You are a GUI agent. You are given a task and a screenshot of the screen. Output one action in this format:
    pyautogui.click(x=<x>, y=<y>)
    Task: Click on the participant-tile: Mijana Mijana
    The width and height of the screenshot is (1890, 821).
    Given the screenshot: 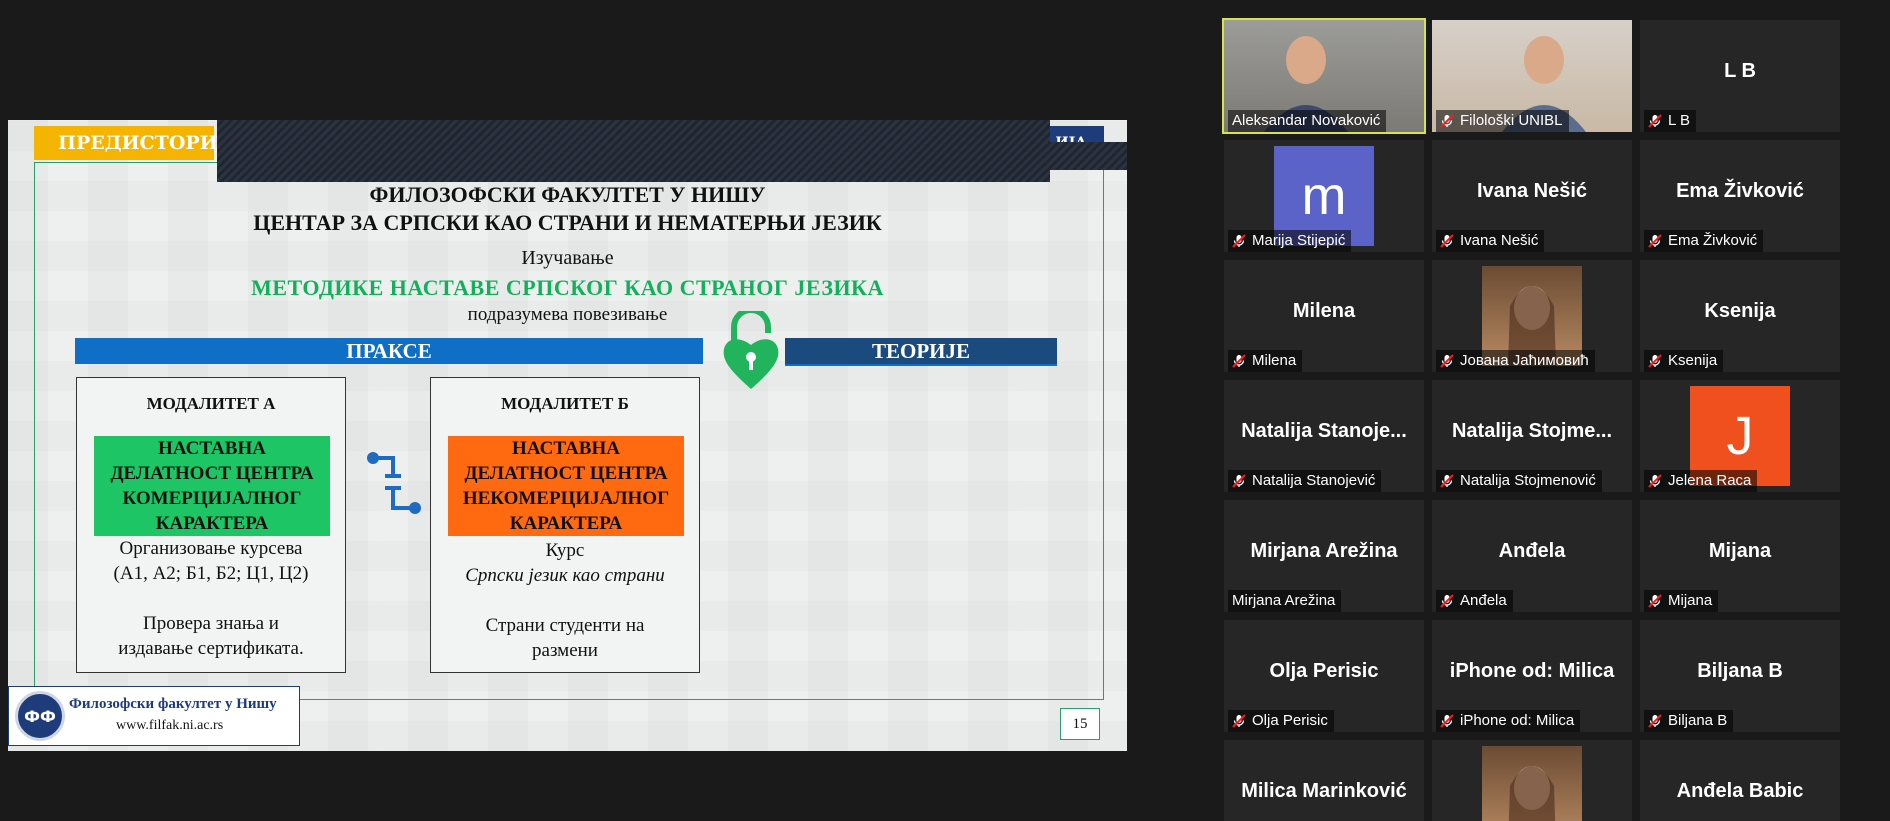 What is the action you would take?
    pyautogui.click(x=1740, y=556)
    